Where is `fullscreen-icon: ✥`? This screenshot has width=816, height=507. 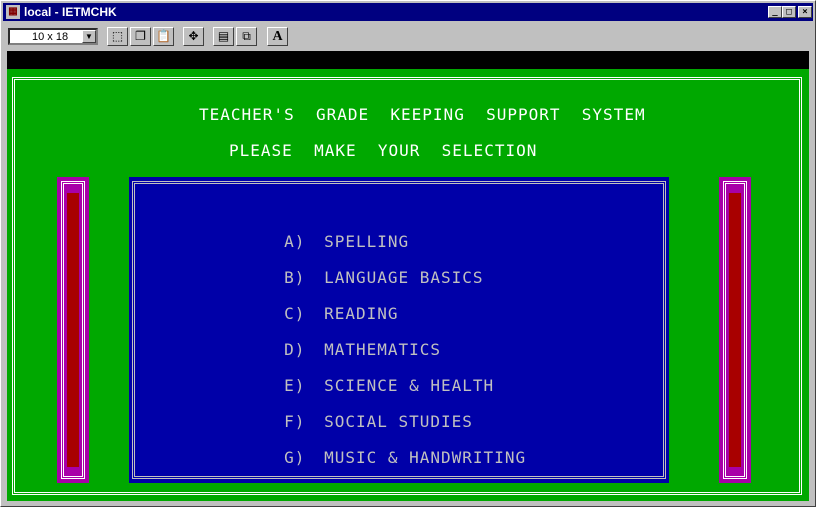 fullscreen-icon: ✥ is located at coordinates (193, 36).